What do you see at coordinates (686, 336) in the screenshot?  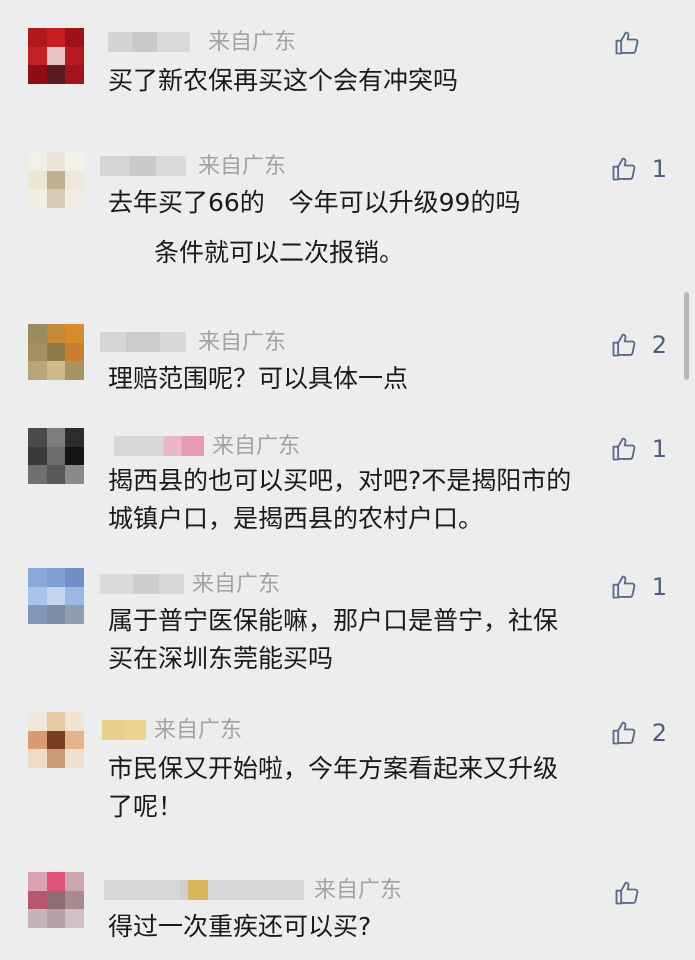 I see `scrollbar` at bounding box center [686, 336].